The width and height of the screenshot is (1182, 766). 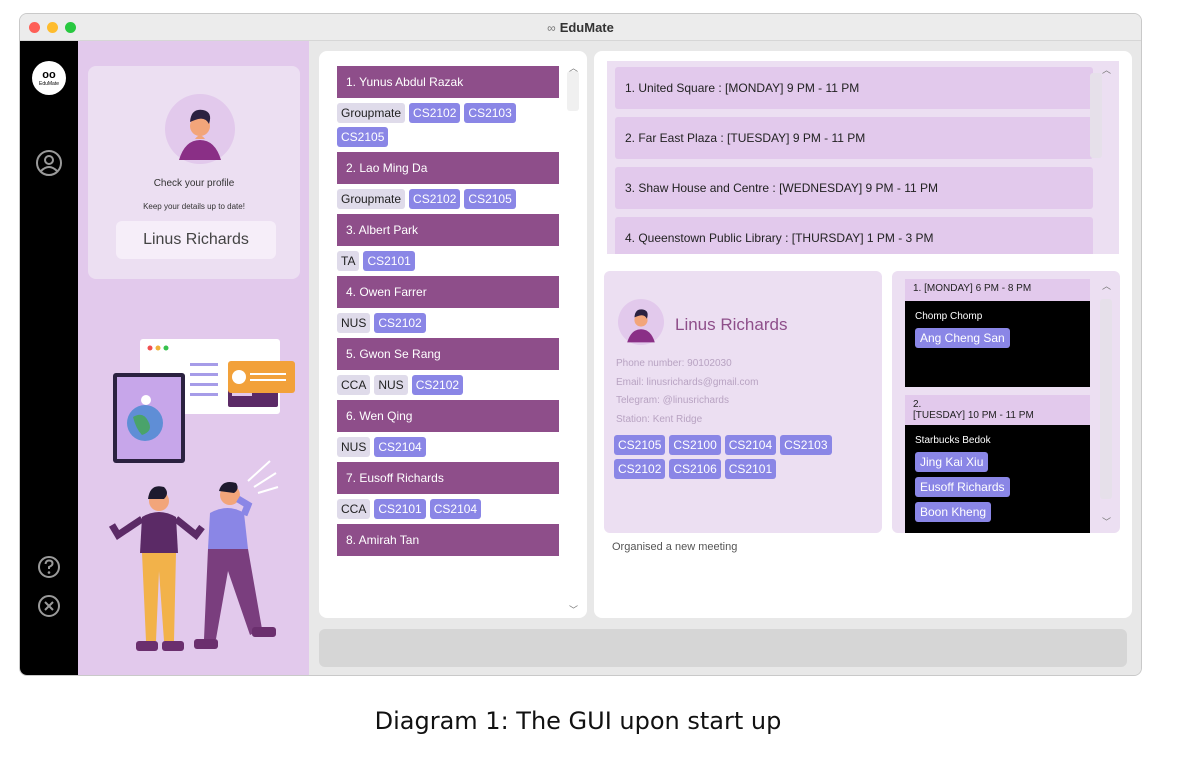 What do you see at coordinates (723, 648) in the screenshot?
I see `command-input` at bounding box center [723, 648].